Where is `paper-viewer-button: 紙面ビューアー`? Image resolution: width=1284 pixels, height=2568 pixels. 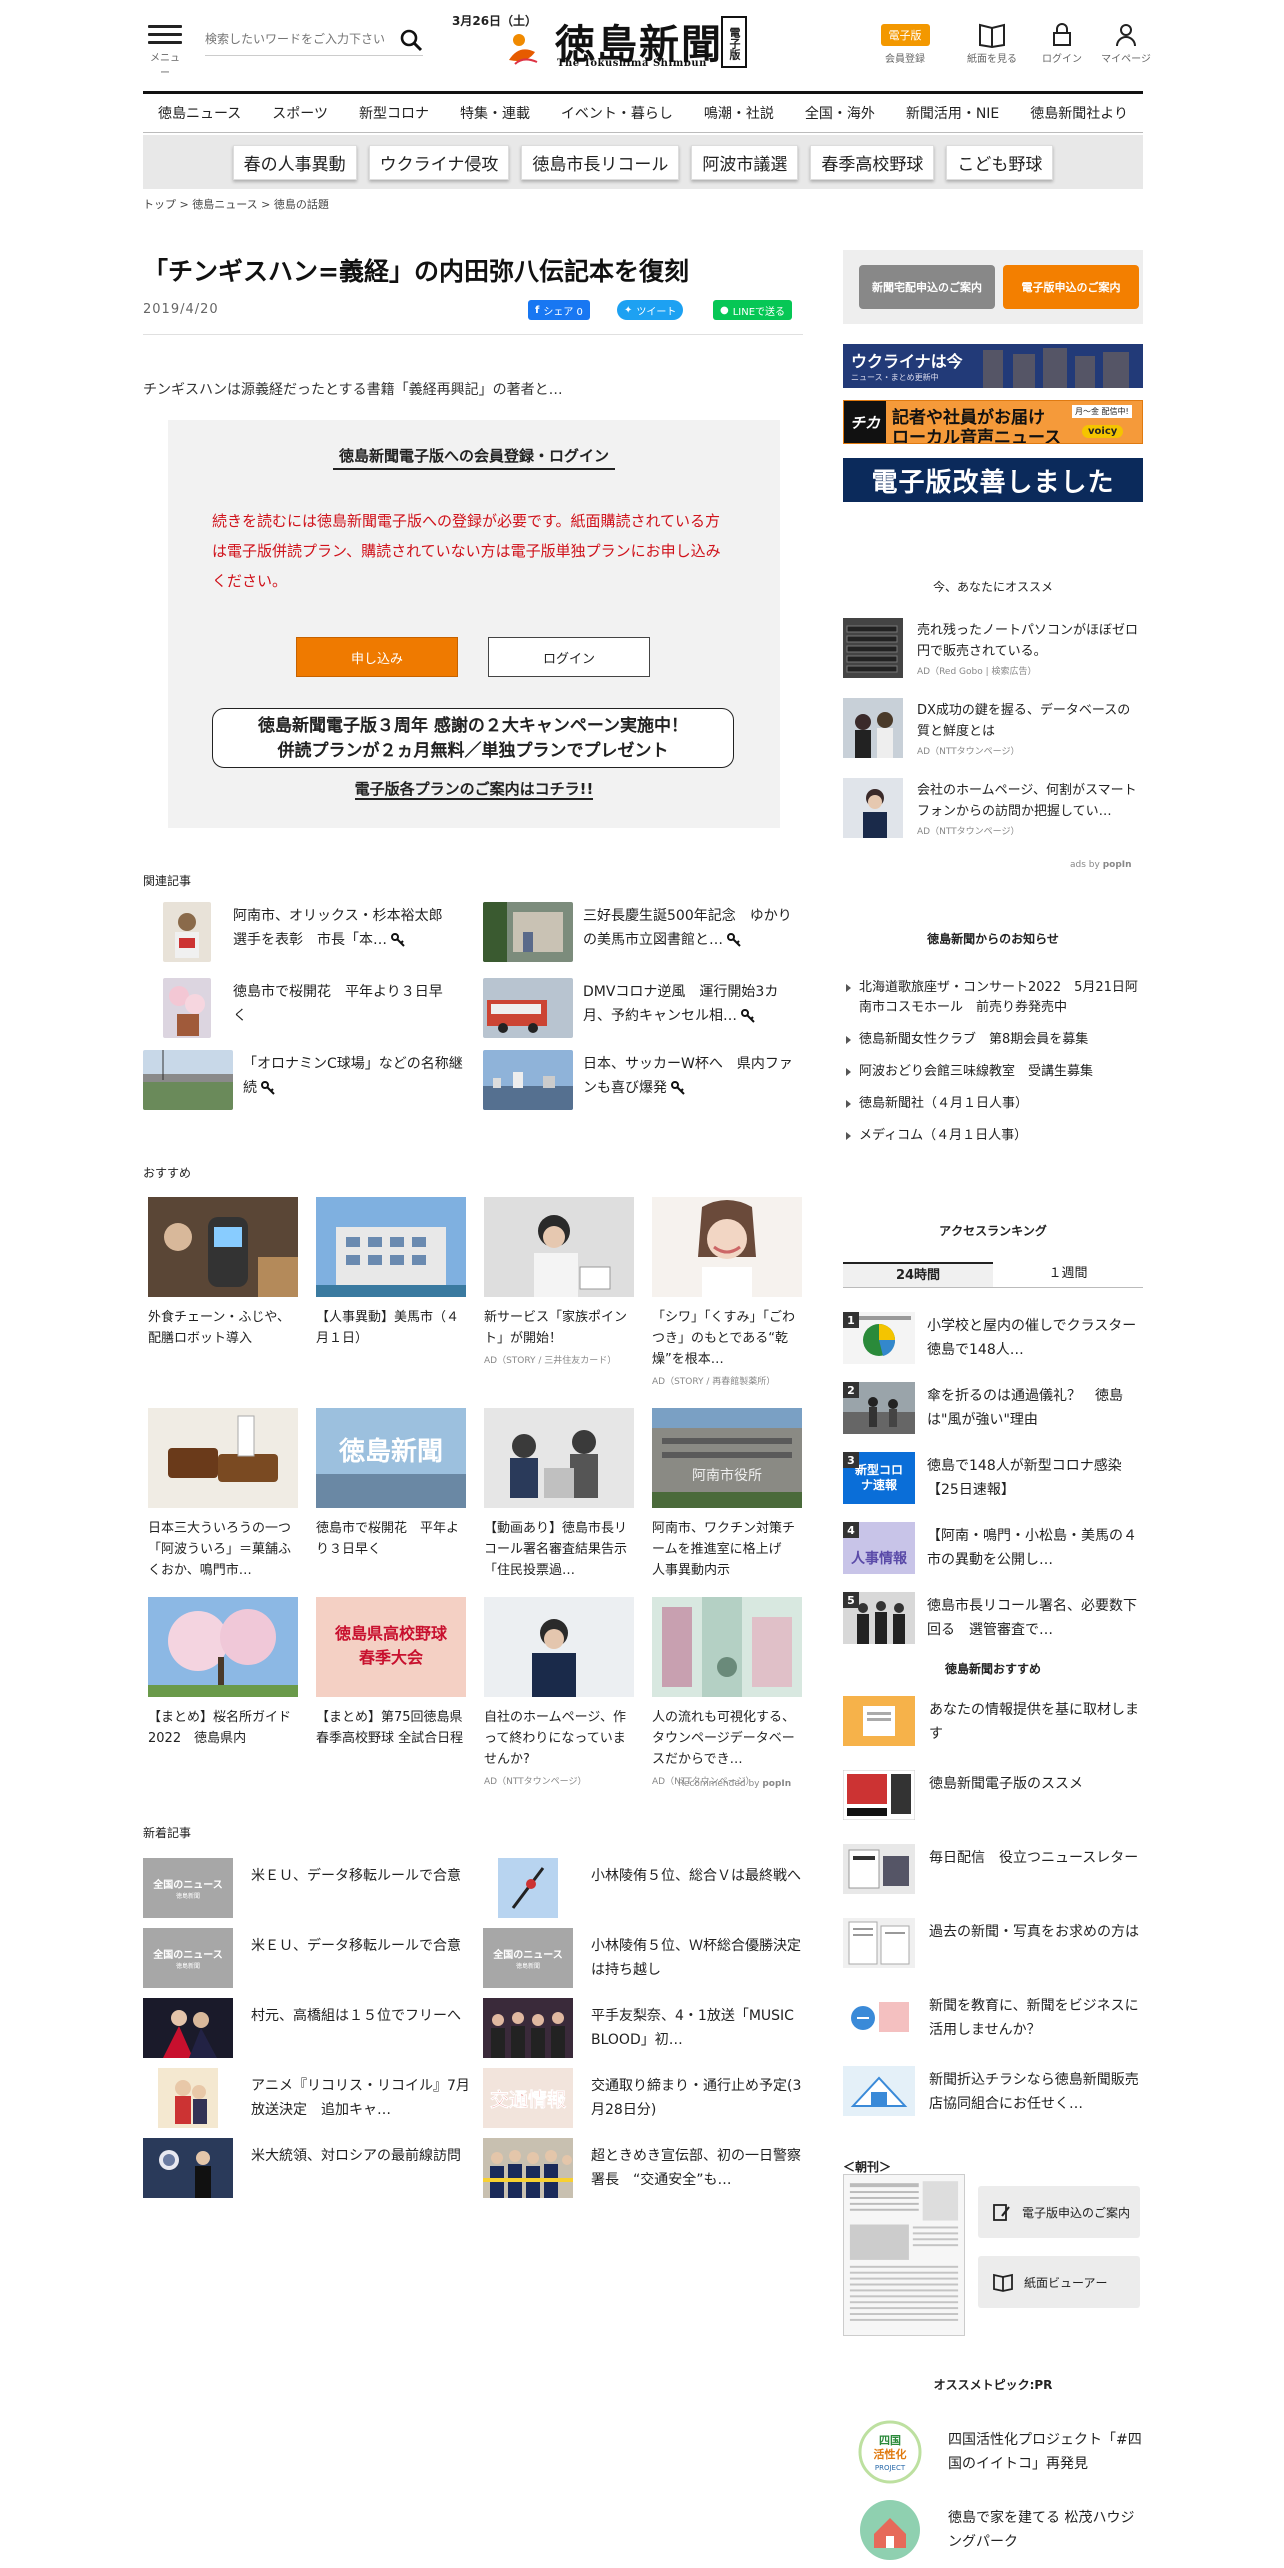 paper-viewer-button: 紙面ビューアー is located at coordinates (1059, 2282).